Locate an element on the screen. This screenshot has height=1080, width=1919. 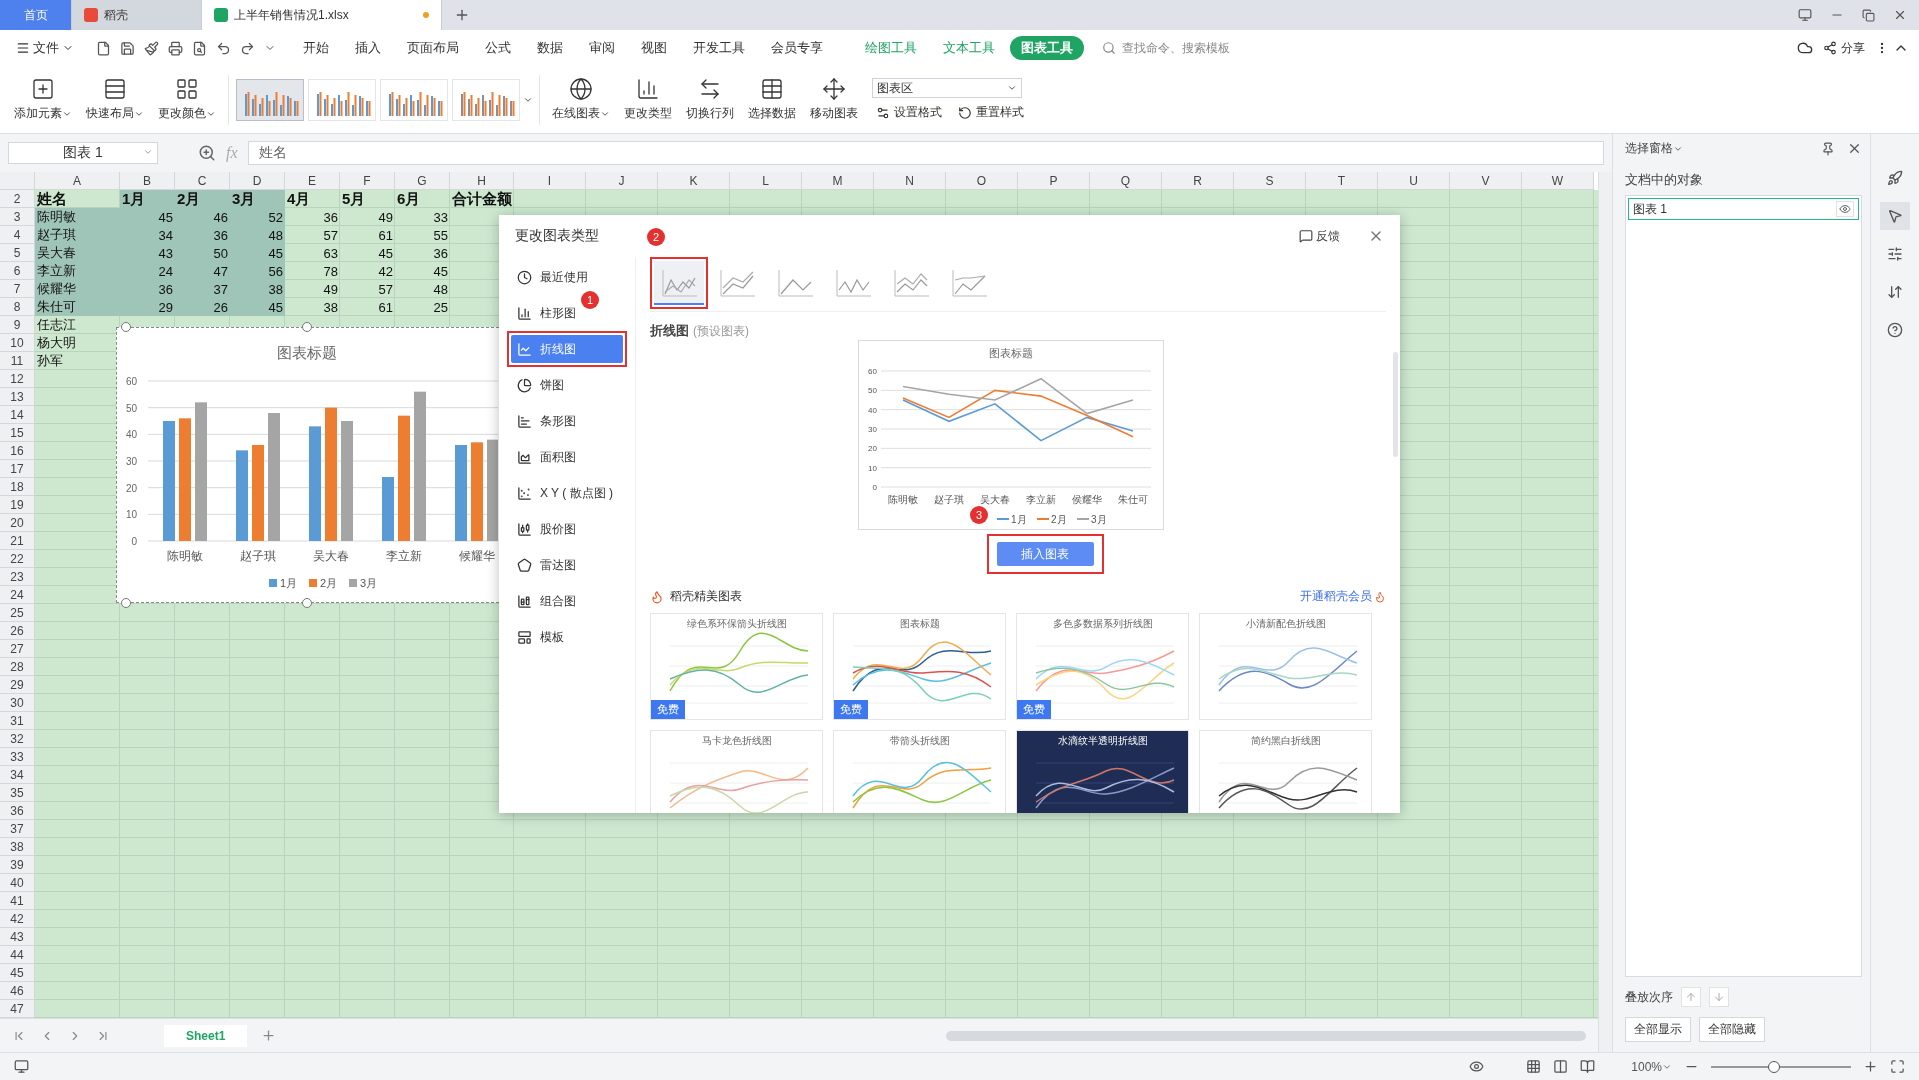
row-number: 14 is located at coordinates (17, 415).